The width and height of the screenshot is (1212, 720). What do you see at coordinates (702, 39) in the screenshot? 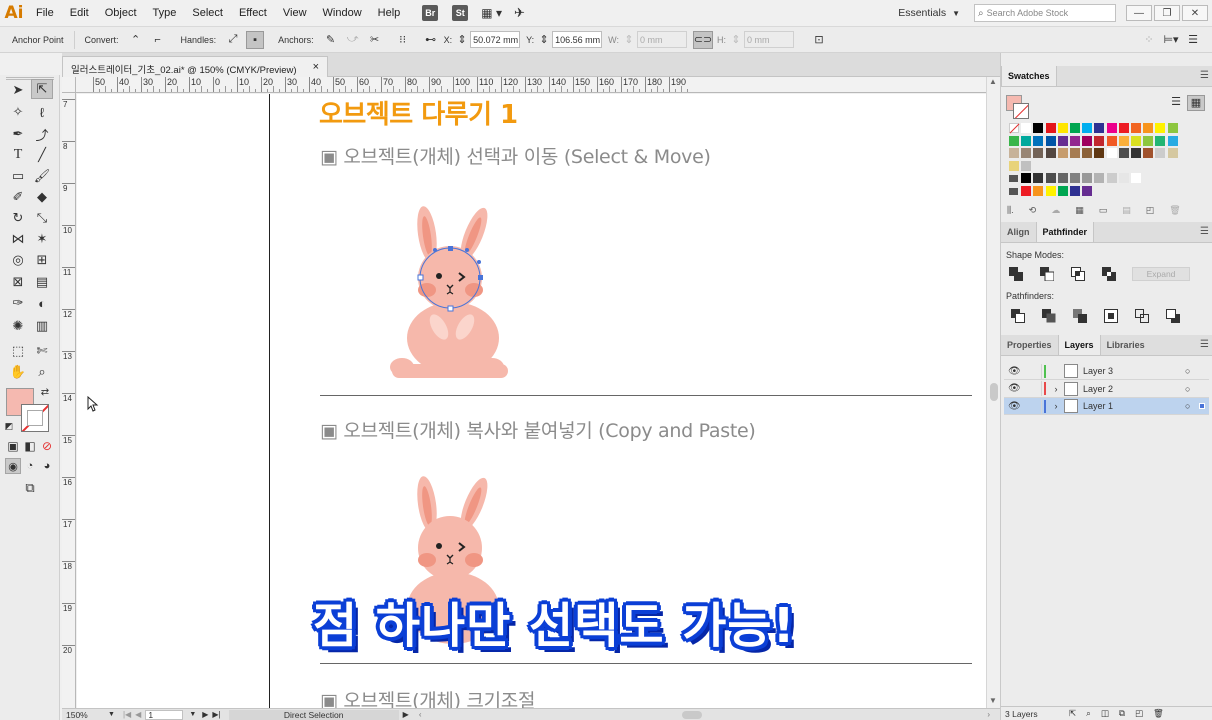
I see `constrain-proportions-icon: ⊂⊃` at bounding box center [702, 39].